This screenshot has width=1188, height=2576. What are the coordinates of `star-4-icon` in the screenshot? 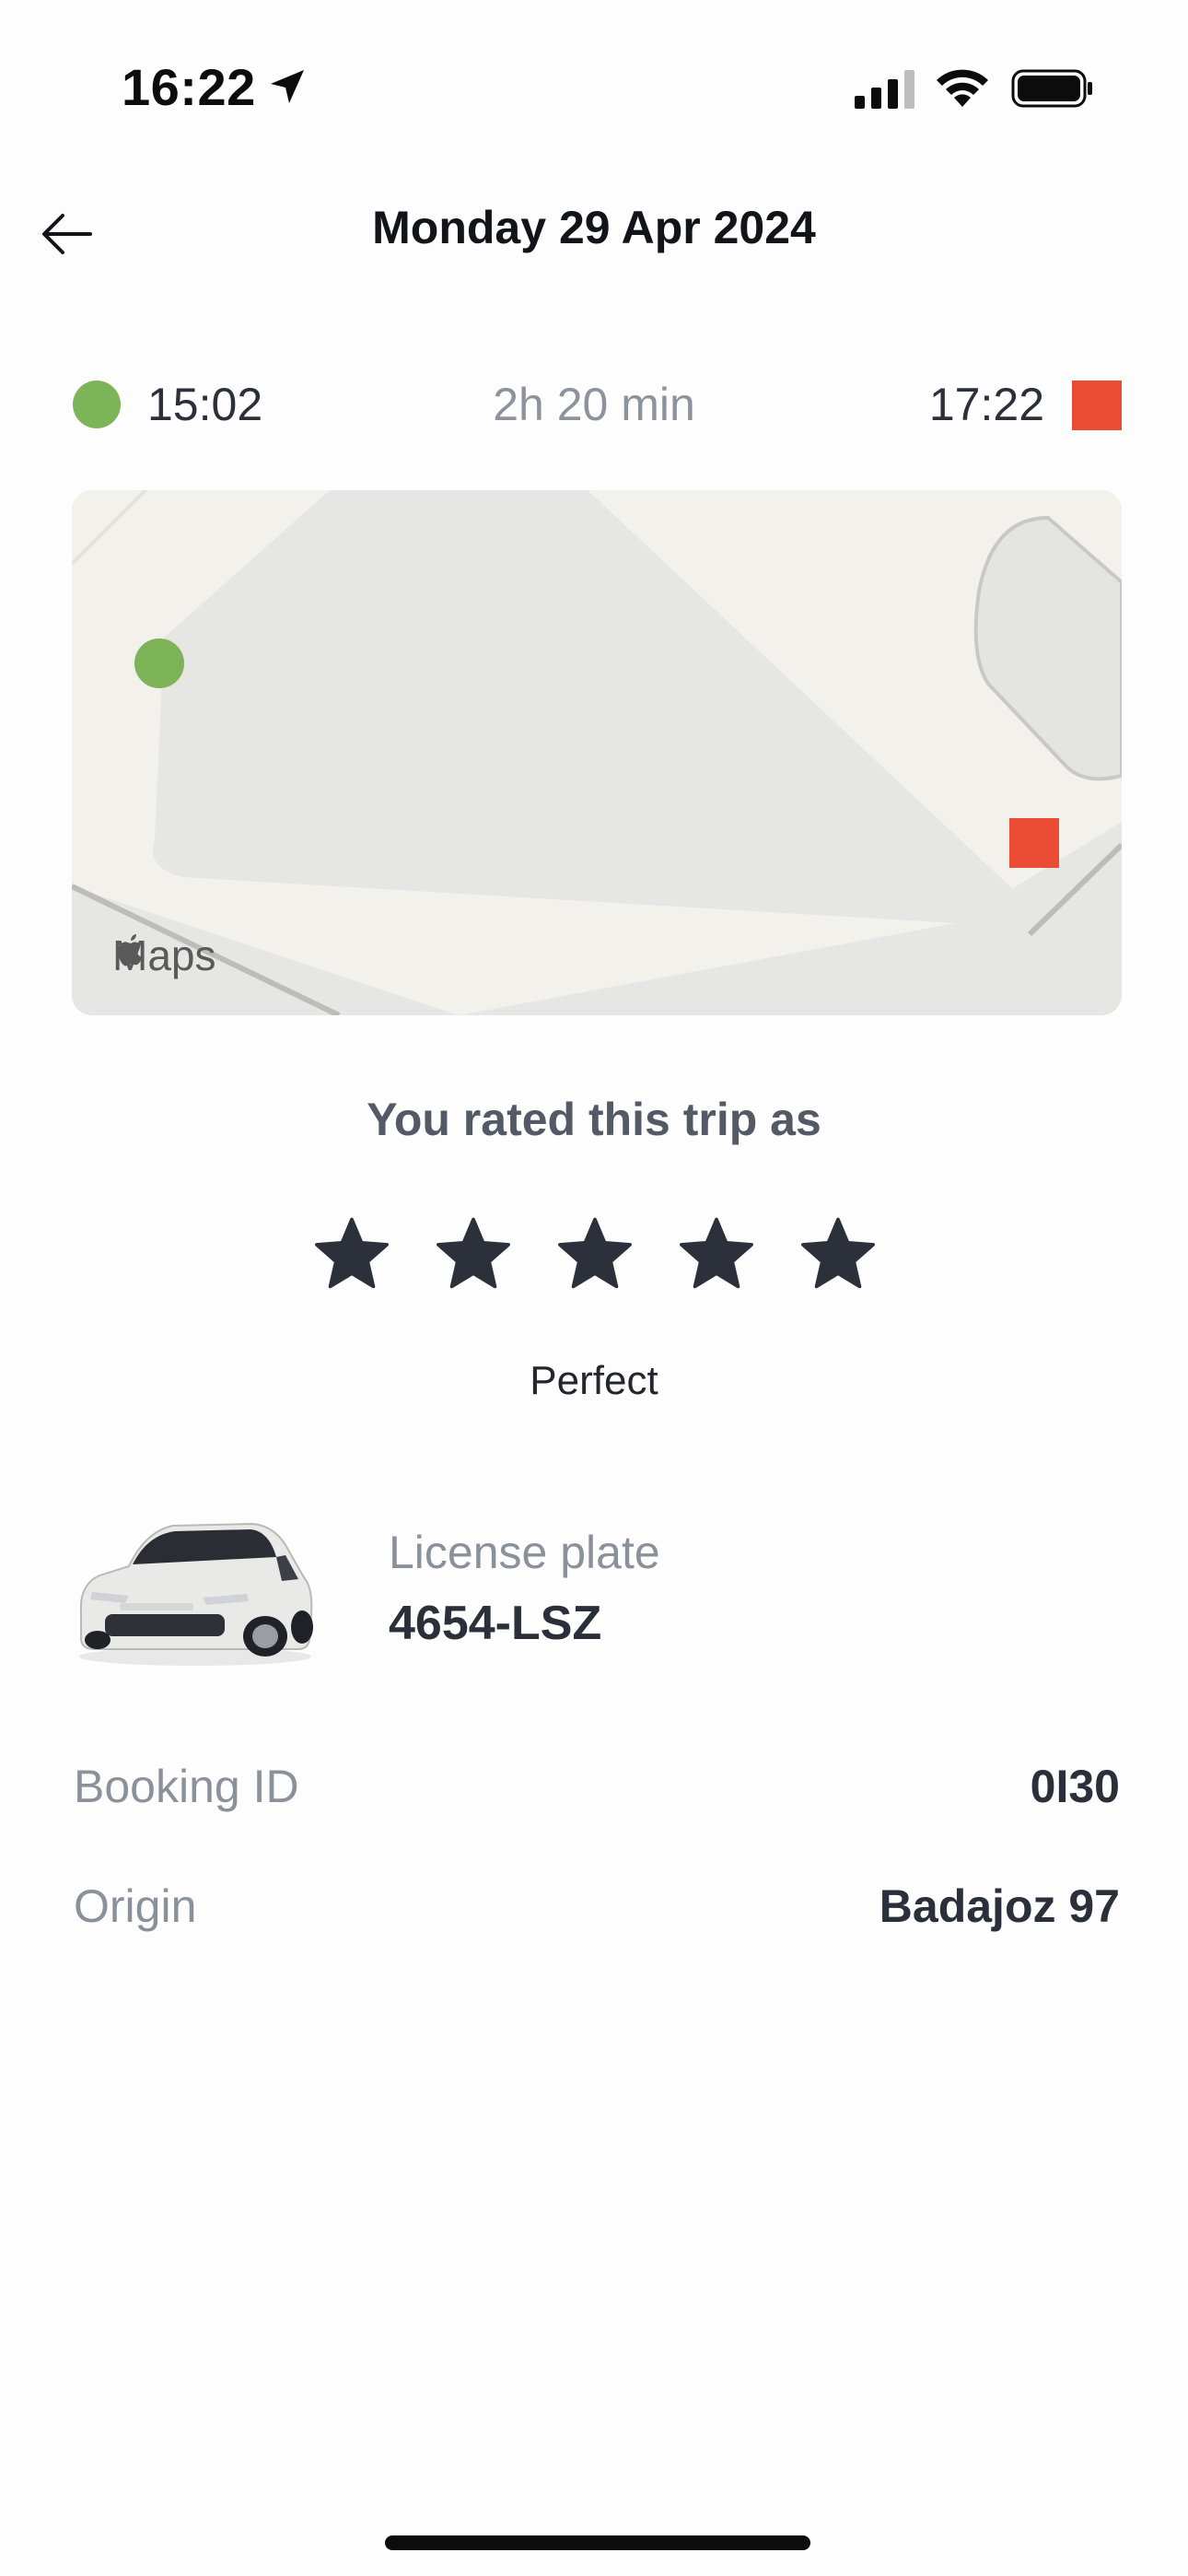 It's located at (716, 1254).